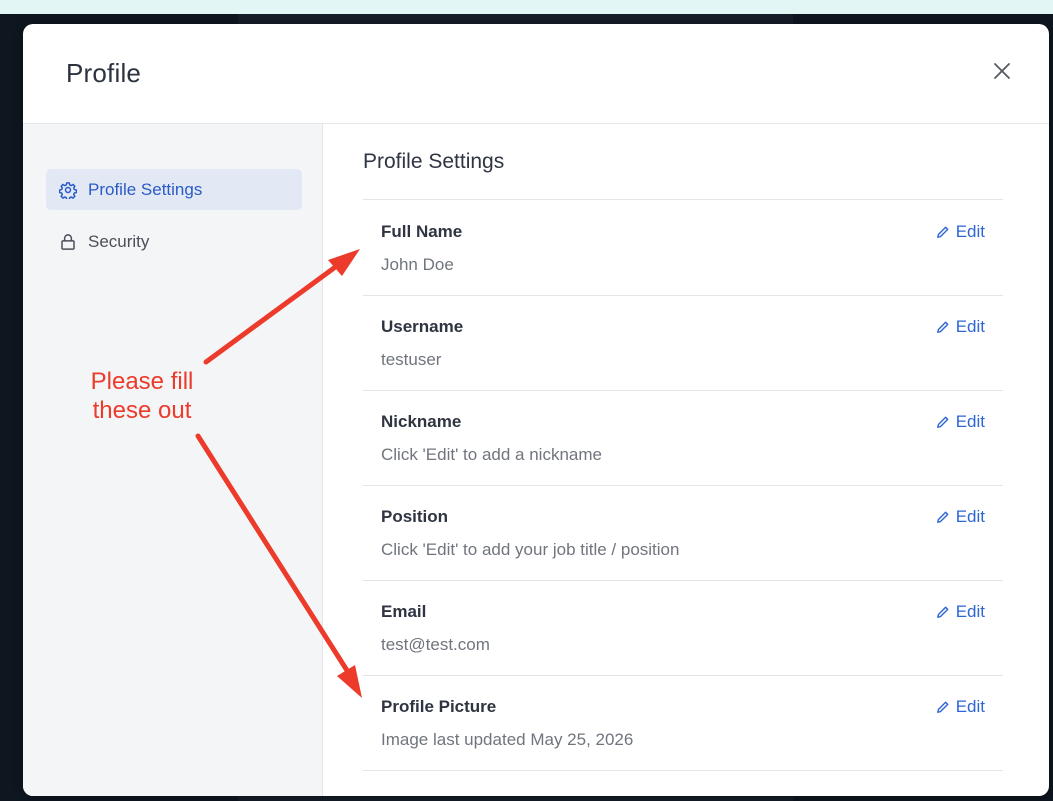 This screenshot has width=1053, height=801. I want to click on field-label: Full Name, so click(422, 231).